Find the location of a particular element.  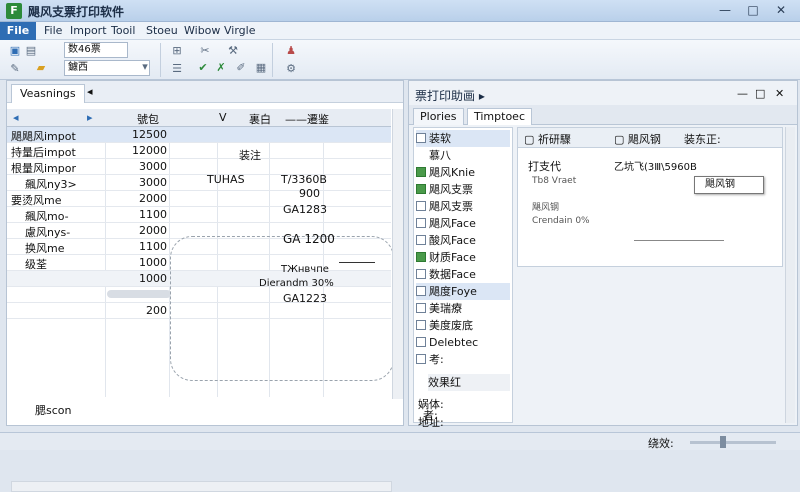

pane-minimize-icon: — is located at coordinates (742, 93).